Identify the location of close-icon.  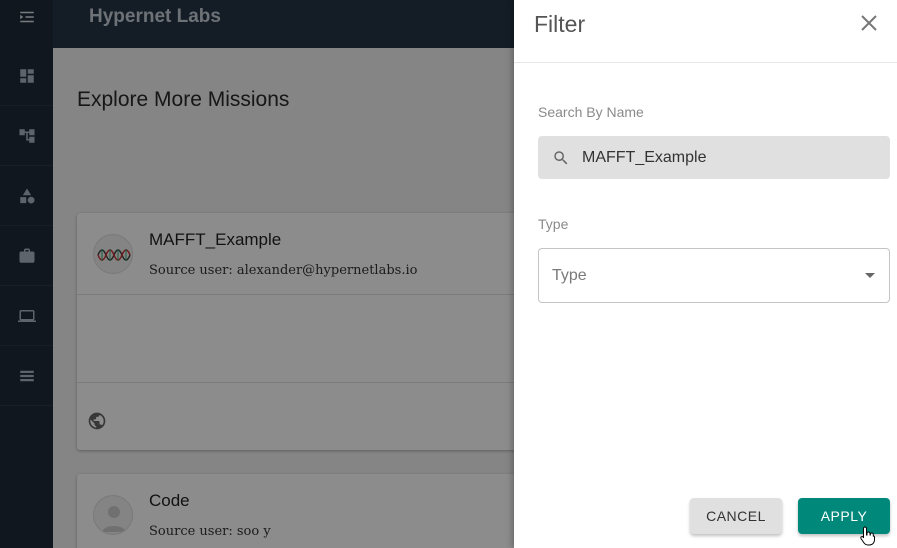
(869, 23).